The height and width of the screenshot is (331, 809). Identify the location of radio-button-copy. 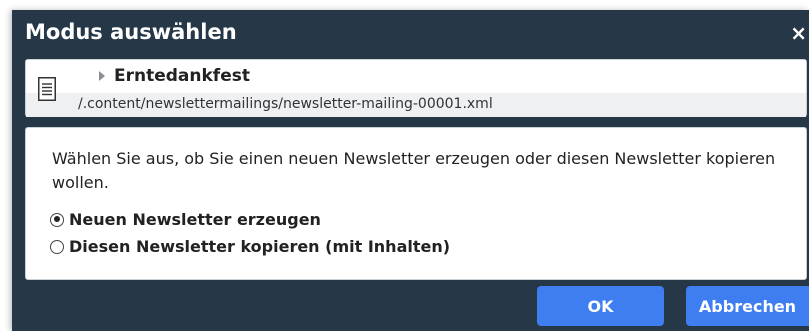
(57, 246).